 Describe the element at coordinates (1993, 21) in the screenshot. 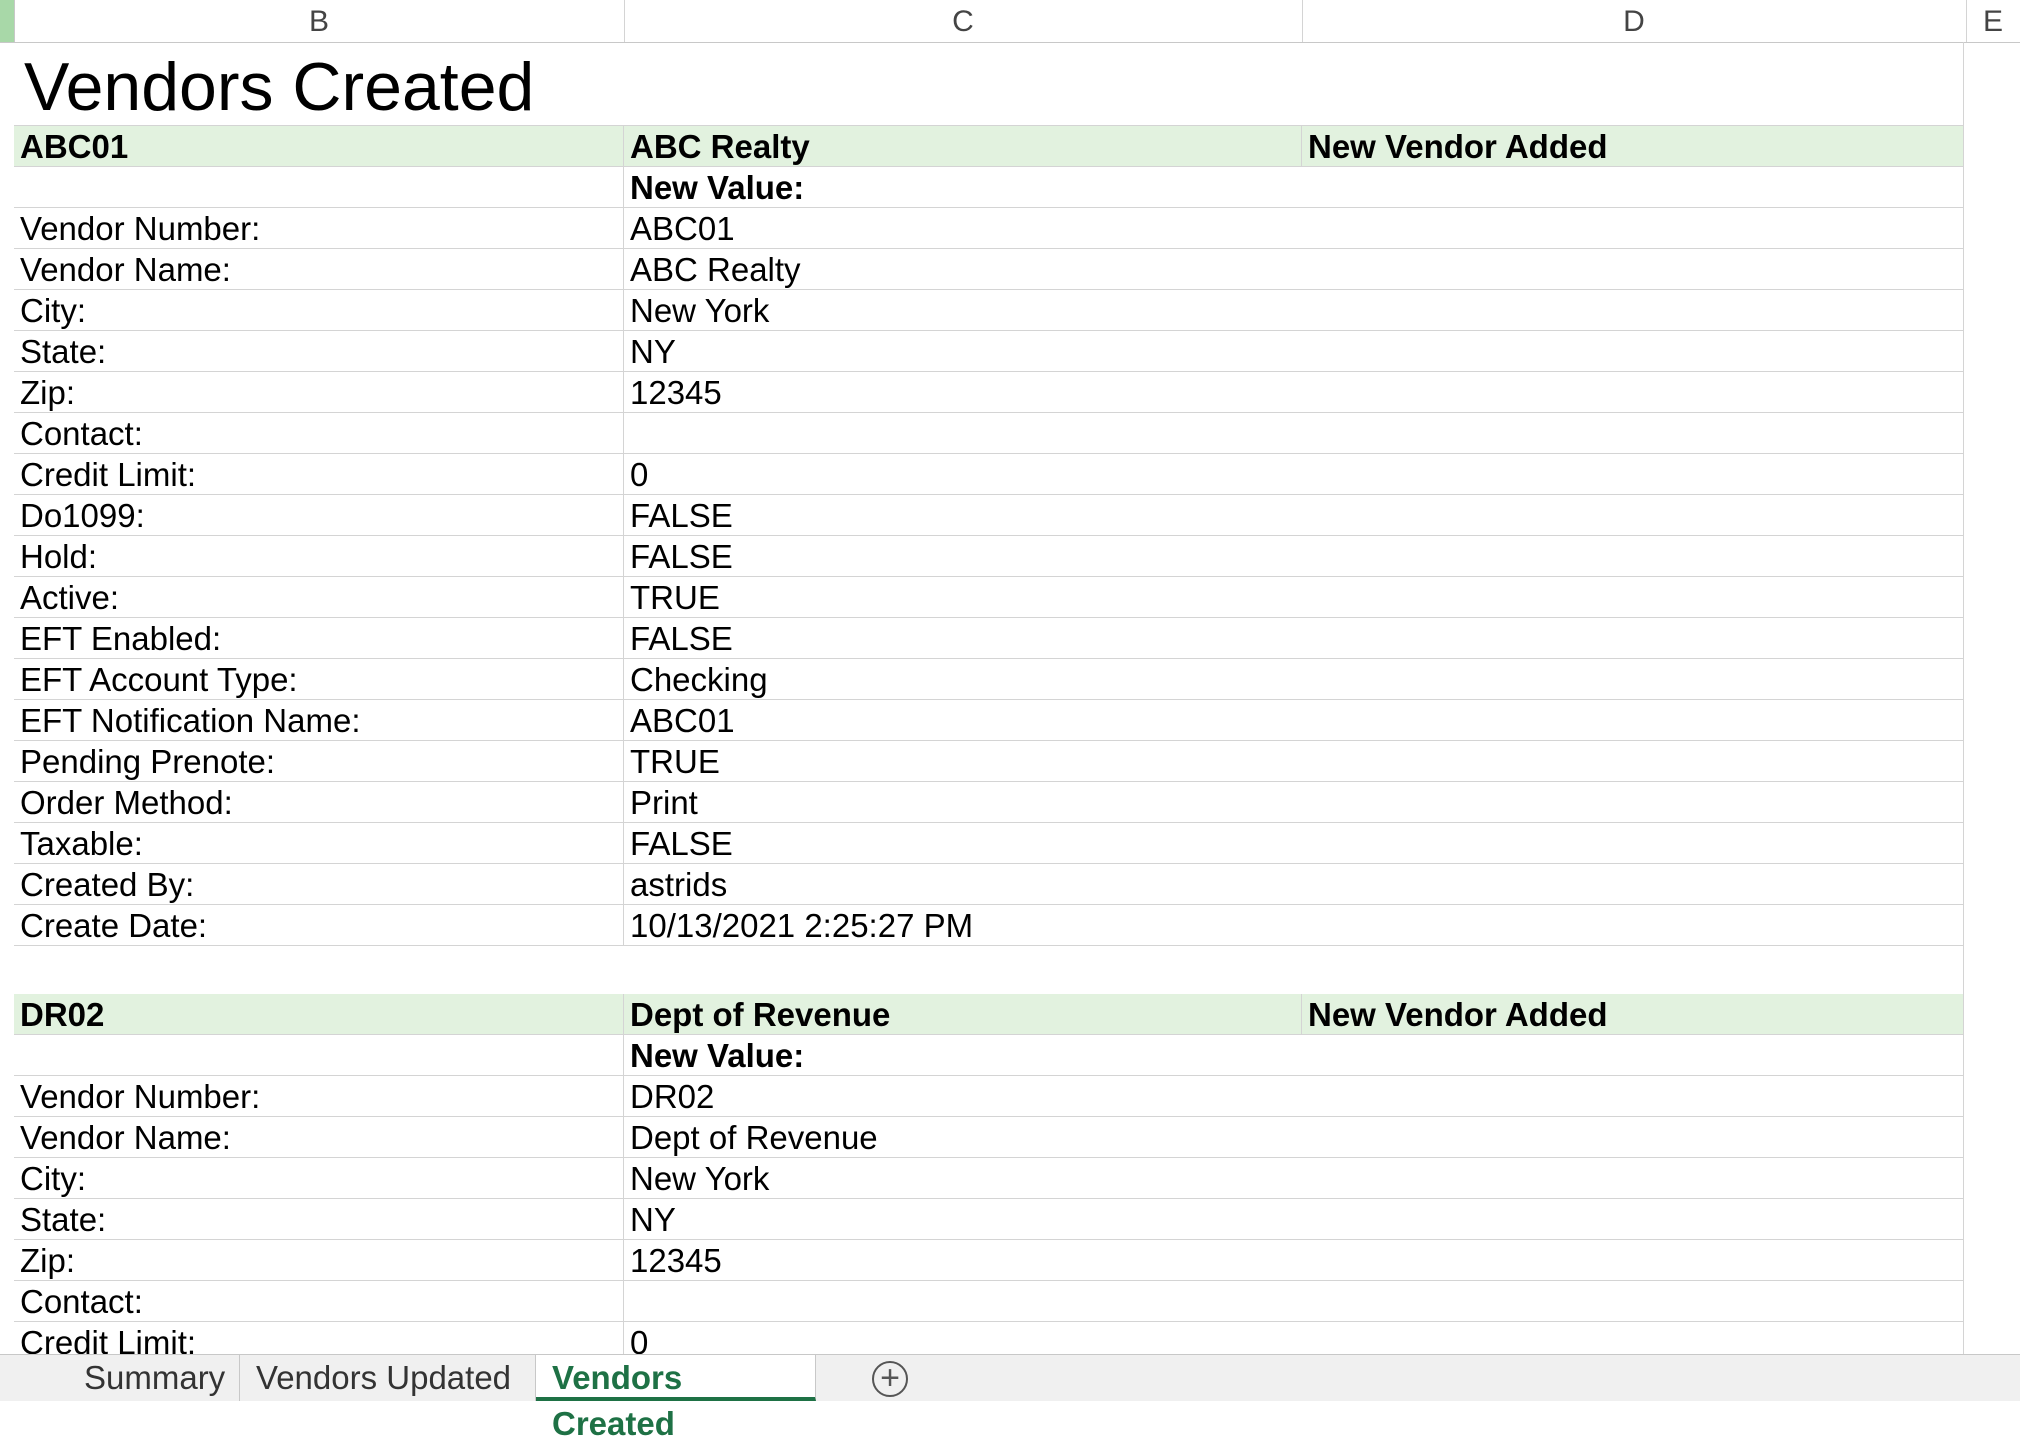

I see `column-header-e: E` at that location.